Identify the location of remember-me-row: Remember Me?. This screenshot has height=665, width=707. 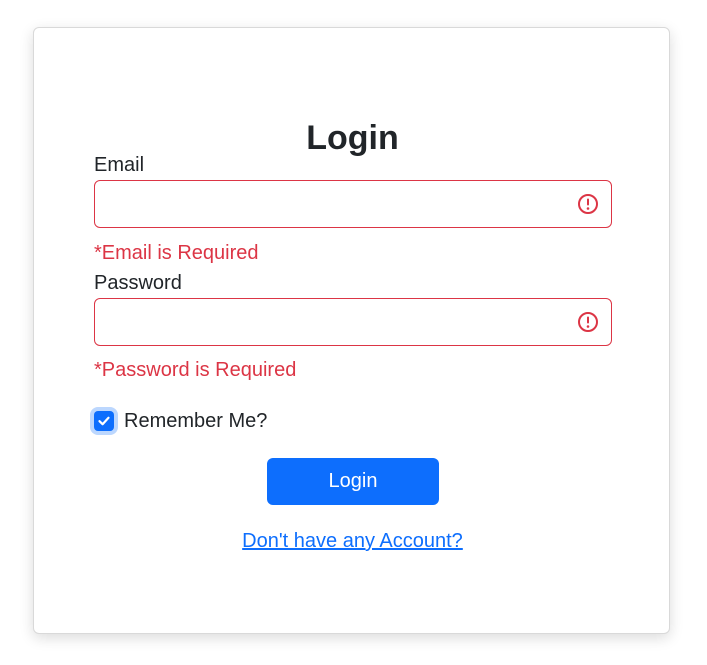
(178, 421).